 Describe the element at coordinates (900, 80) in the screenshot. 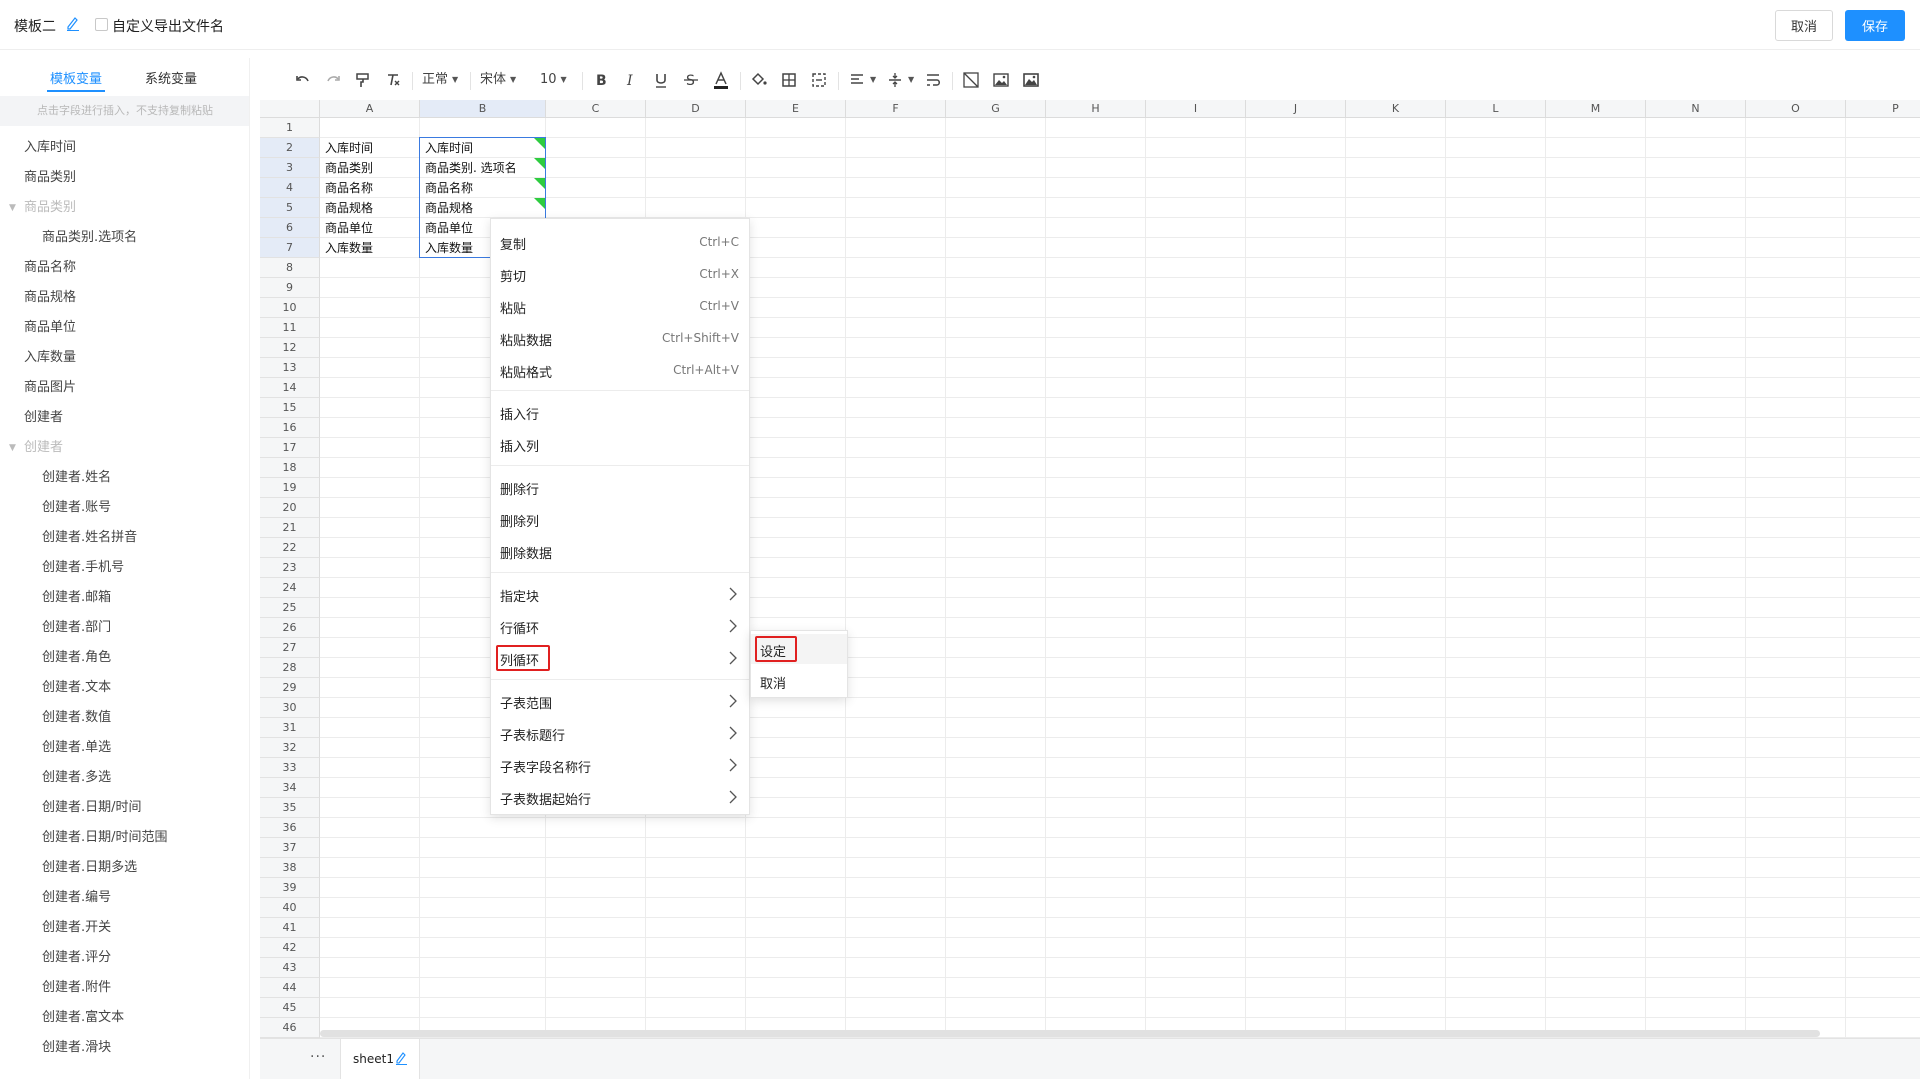

I see `valign-icon: ▼` at that location.